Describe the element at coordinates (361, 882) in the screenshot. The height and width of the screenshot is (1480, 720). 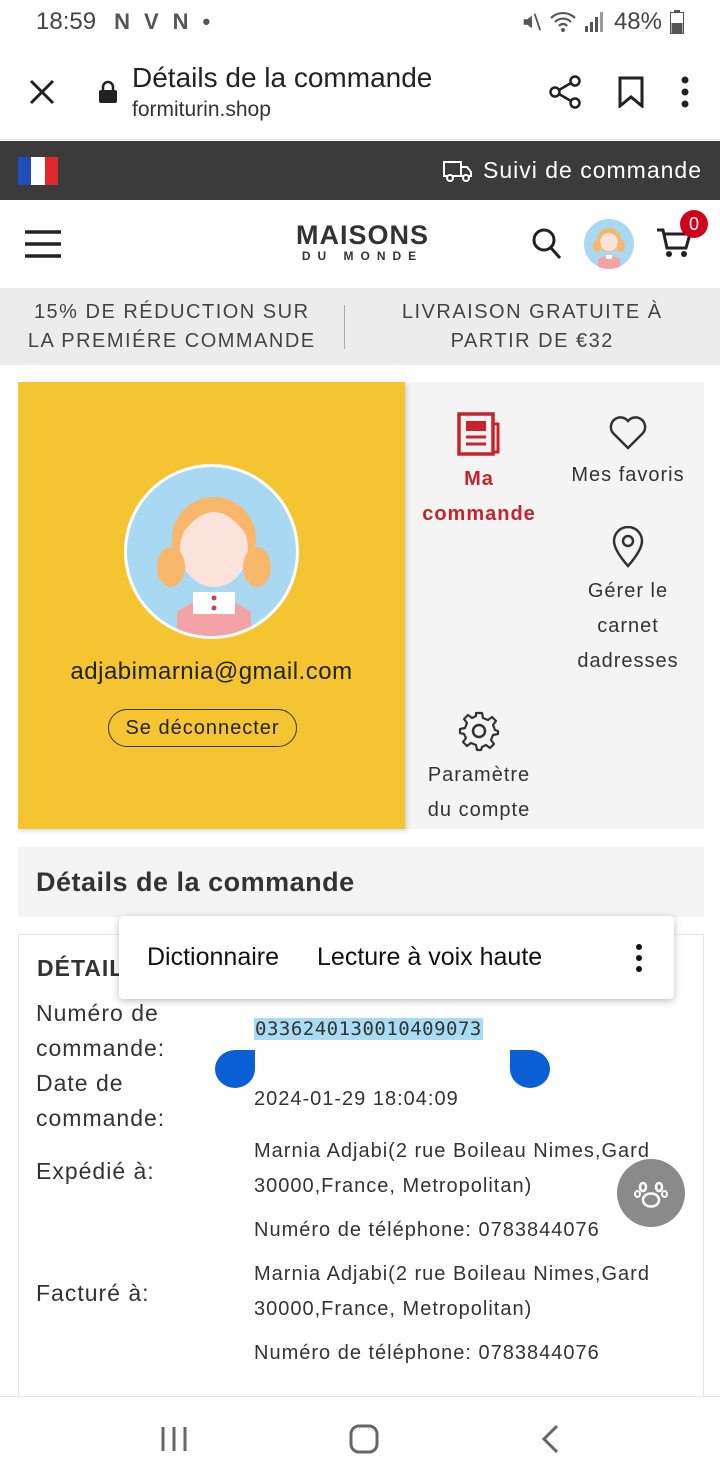
I see `section-title: Détails de la commande` at that location.